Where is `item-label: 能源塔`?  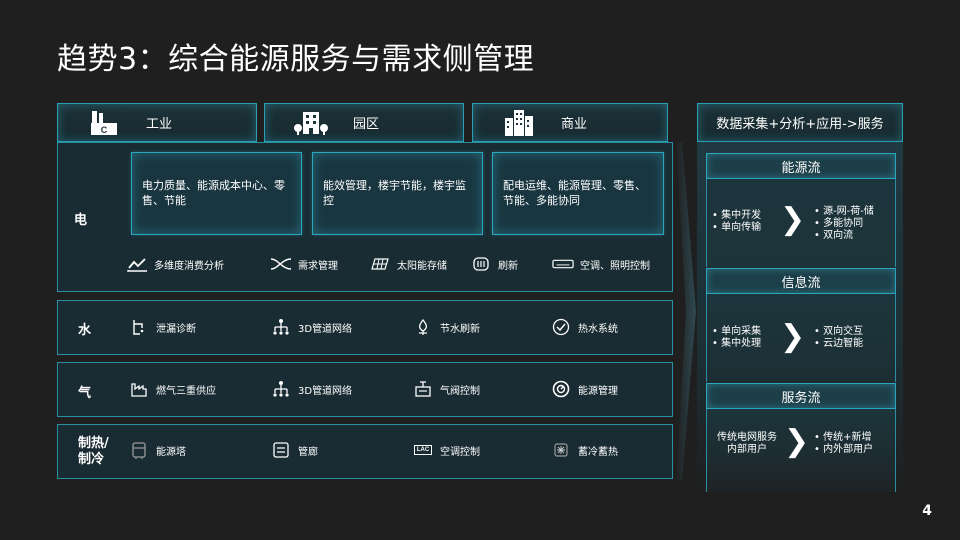 item-label: 能源塔 is located at coordinates (171, 452).